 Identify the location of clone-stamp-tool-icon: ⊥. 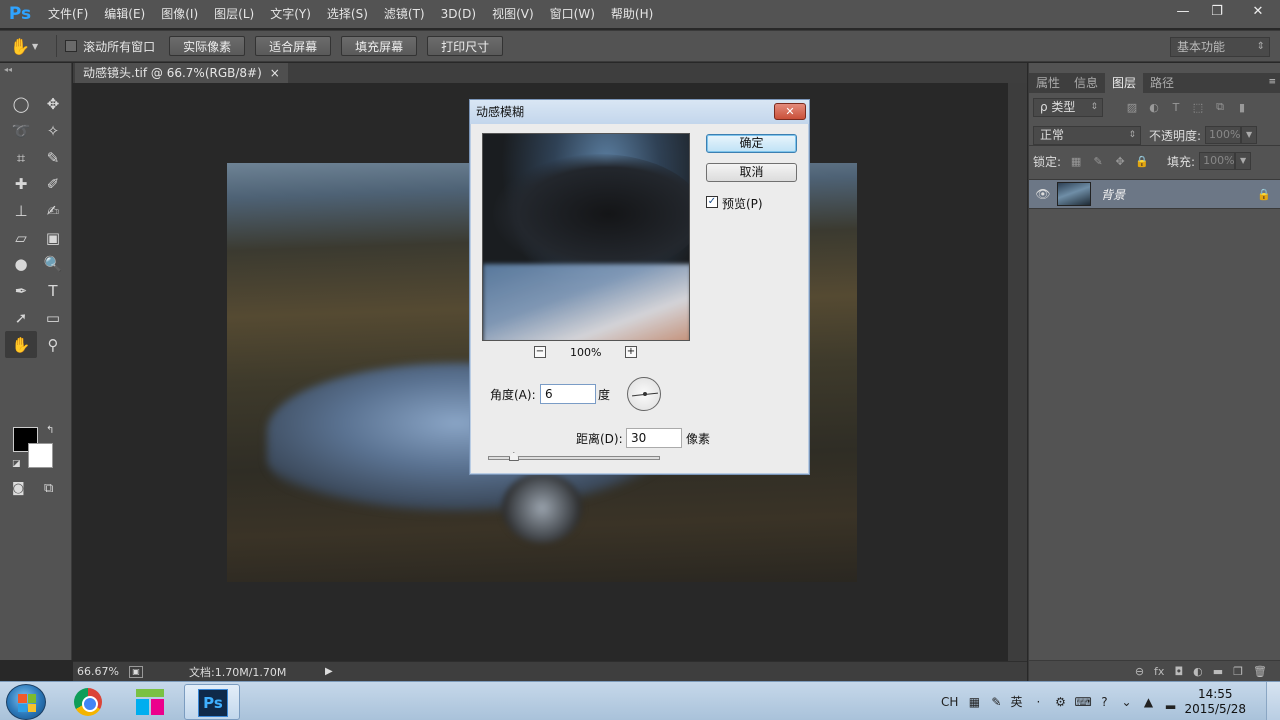
(21, 211).